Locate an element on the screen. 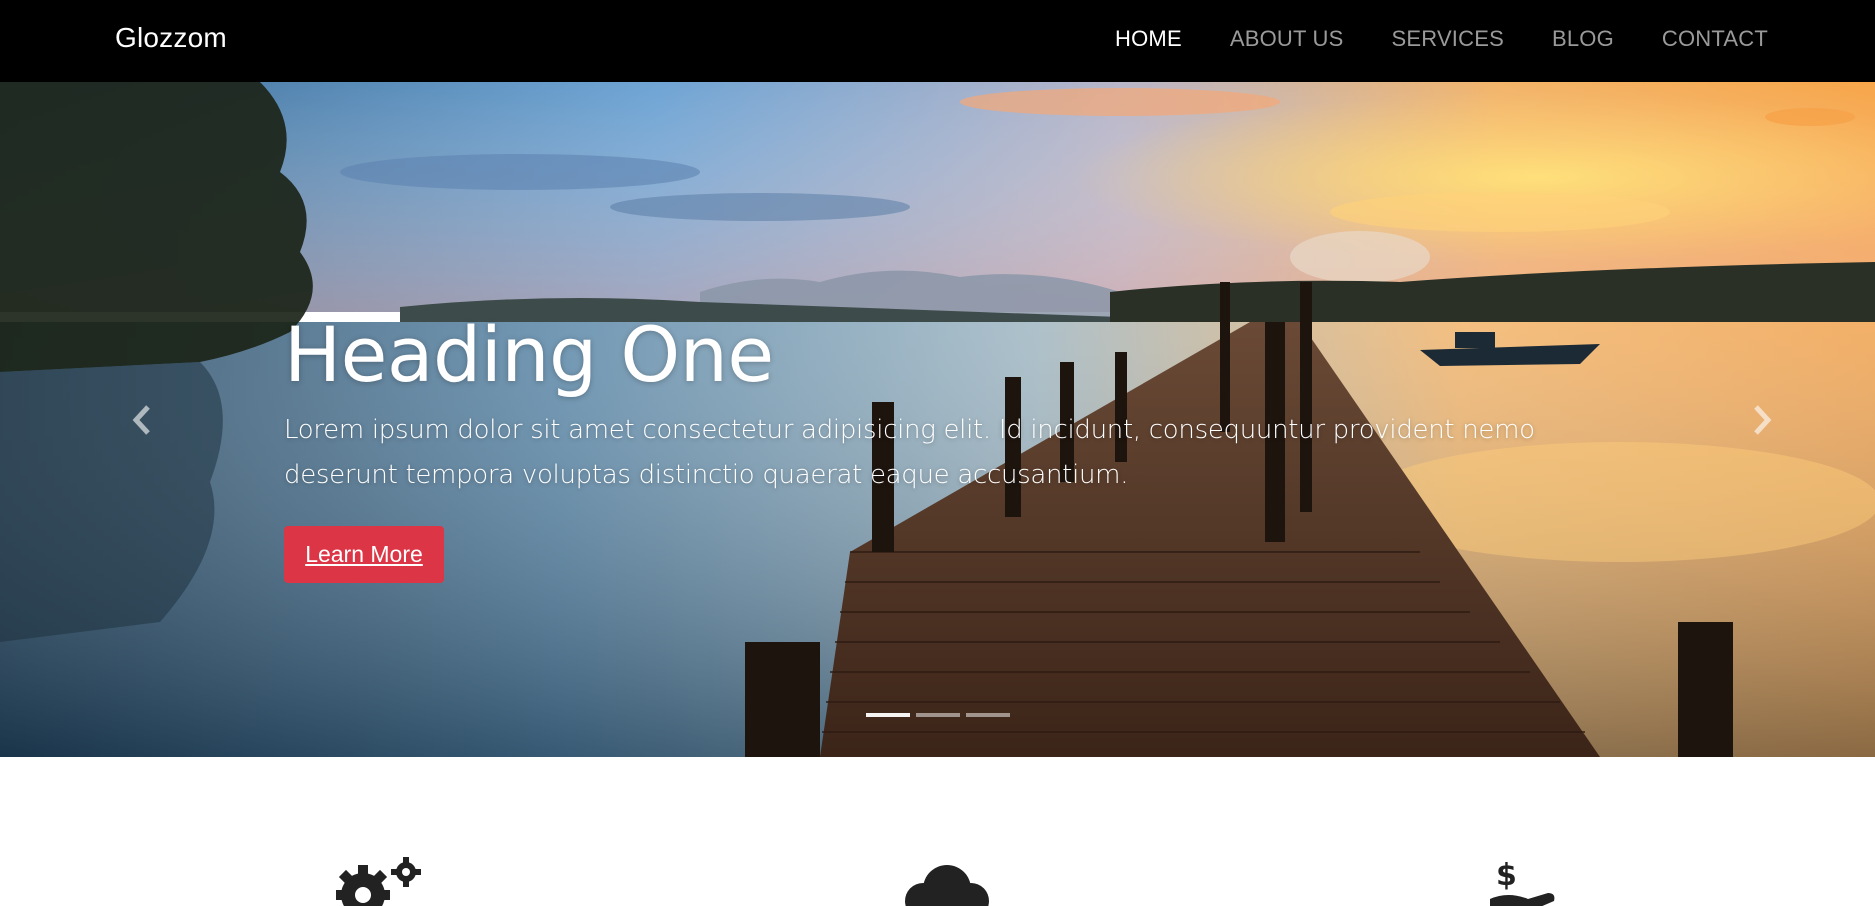 Image resolution: width=1875 pixels, height=906 pixels. cloud-icon is located at coordinates (947, 885).